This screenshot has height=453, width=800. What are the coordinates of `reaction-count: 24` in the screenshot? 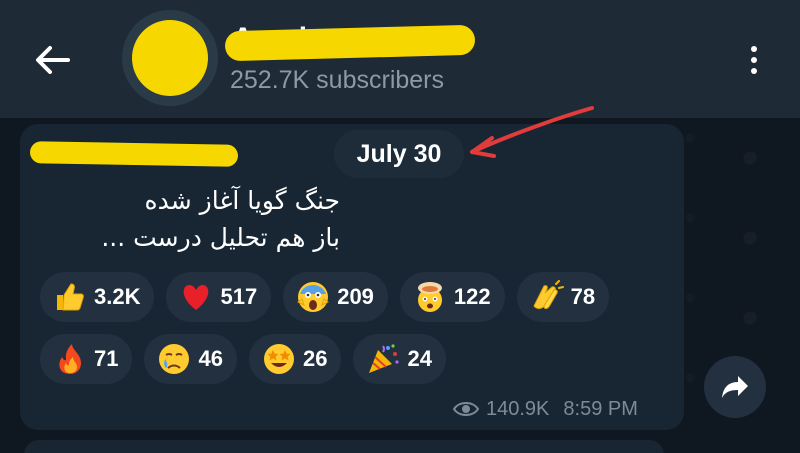 It's located at (419, 358).